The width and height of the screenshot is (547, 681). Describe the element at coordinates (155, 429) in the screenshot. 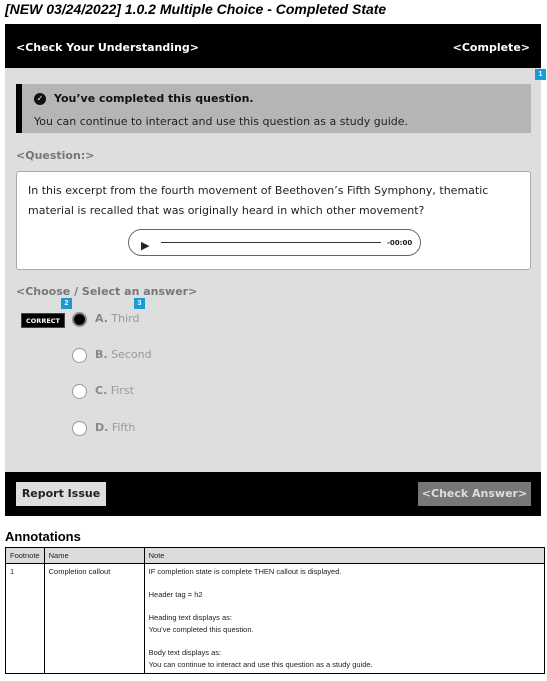

I see `answer-option-d: D. Fifth` at that location.